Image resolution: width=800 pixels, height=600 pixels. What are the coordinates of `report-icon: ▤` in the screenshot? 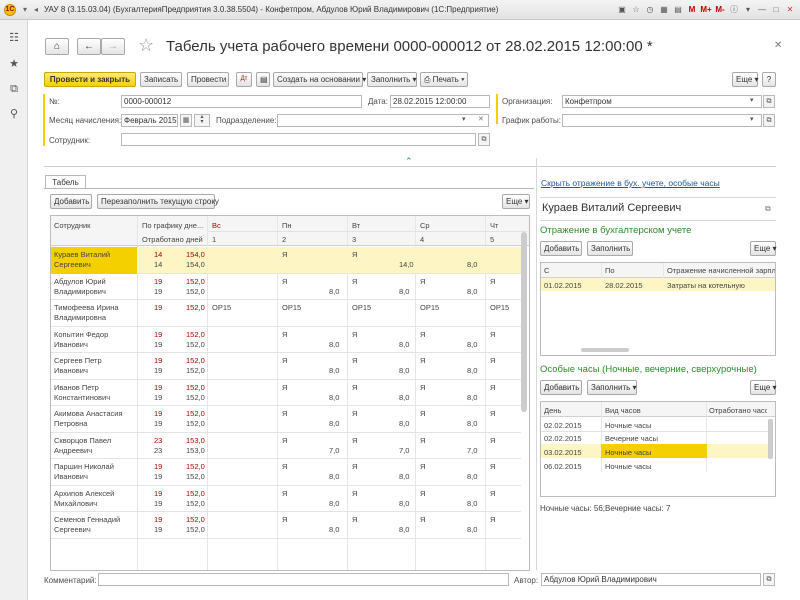 It's located at (263, 79).